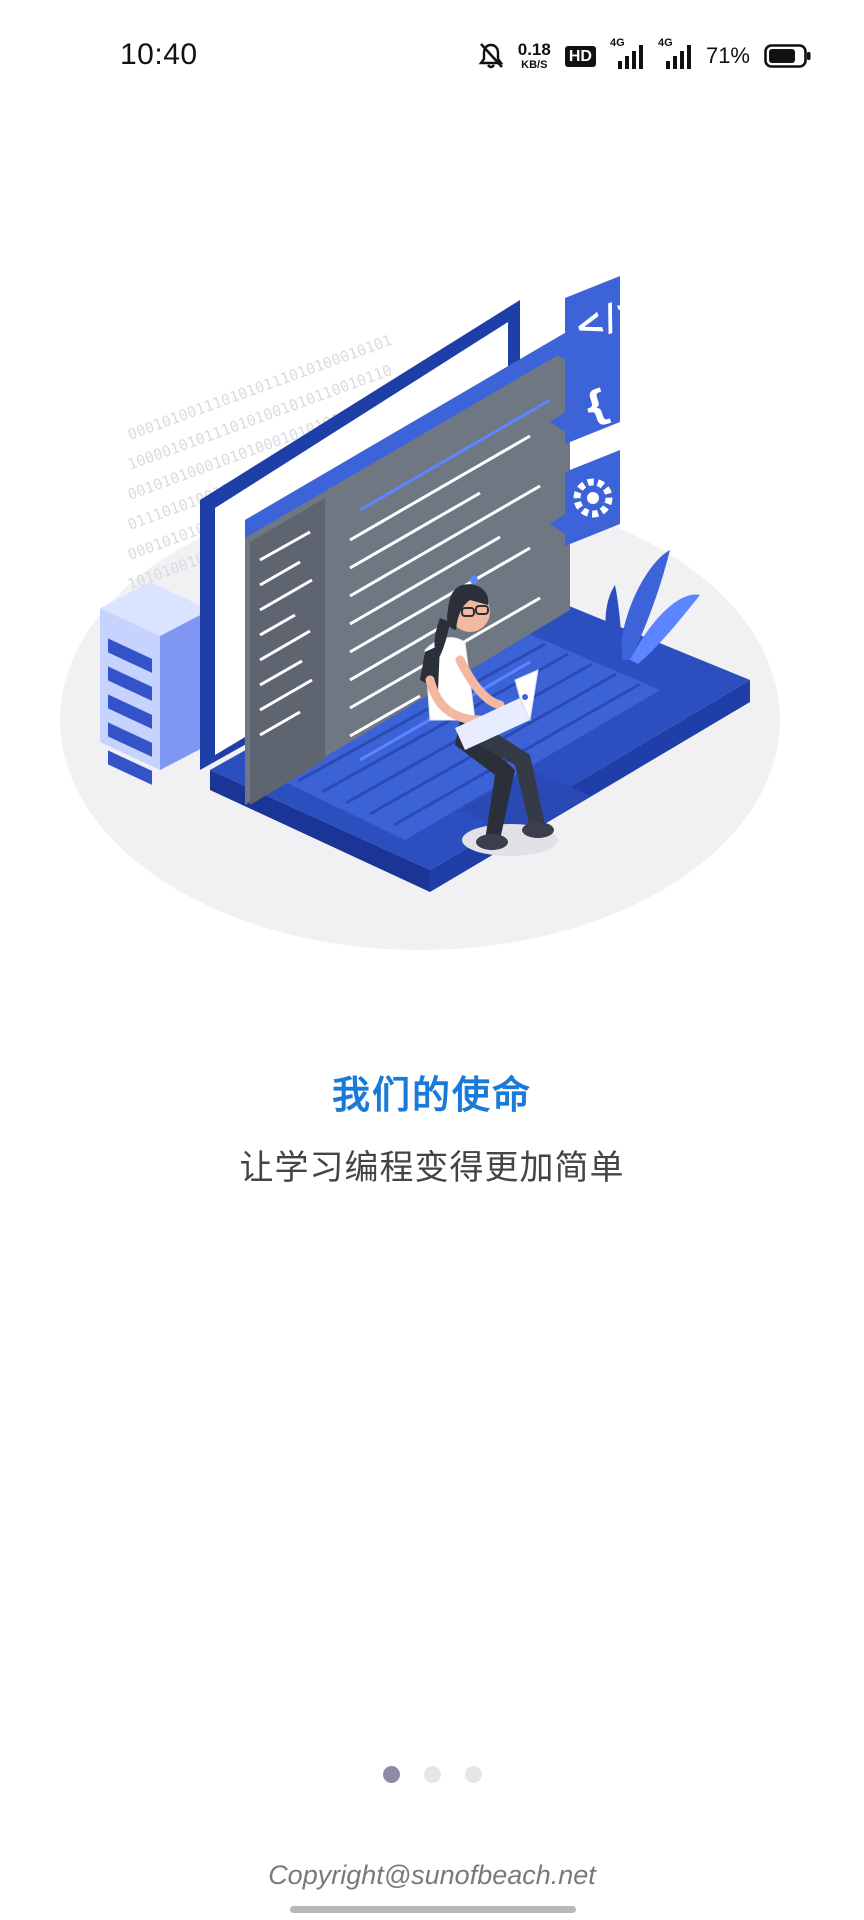 Image resolution: width=864 pixels, height=1920 pixels. Describe the element at coordinates (534, 65) in the screenshot. I see `network-speed-unit: KB/S` at that location.